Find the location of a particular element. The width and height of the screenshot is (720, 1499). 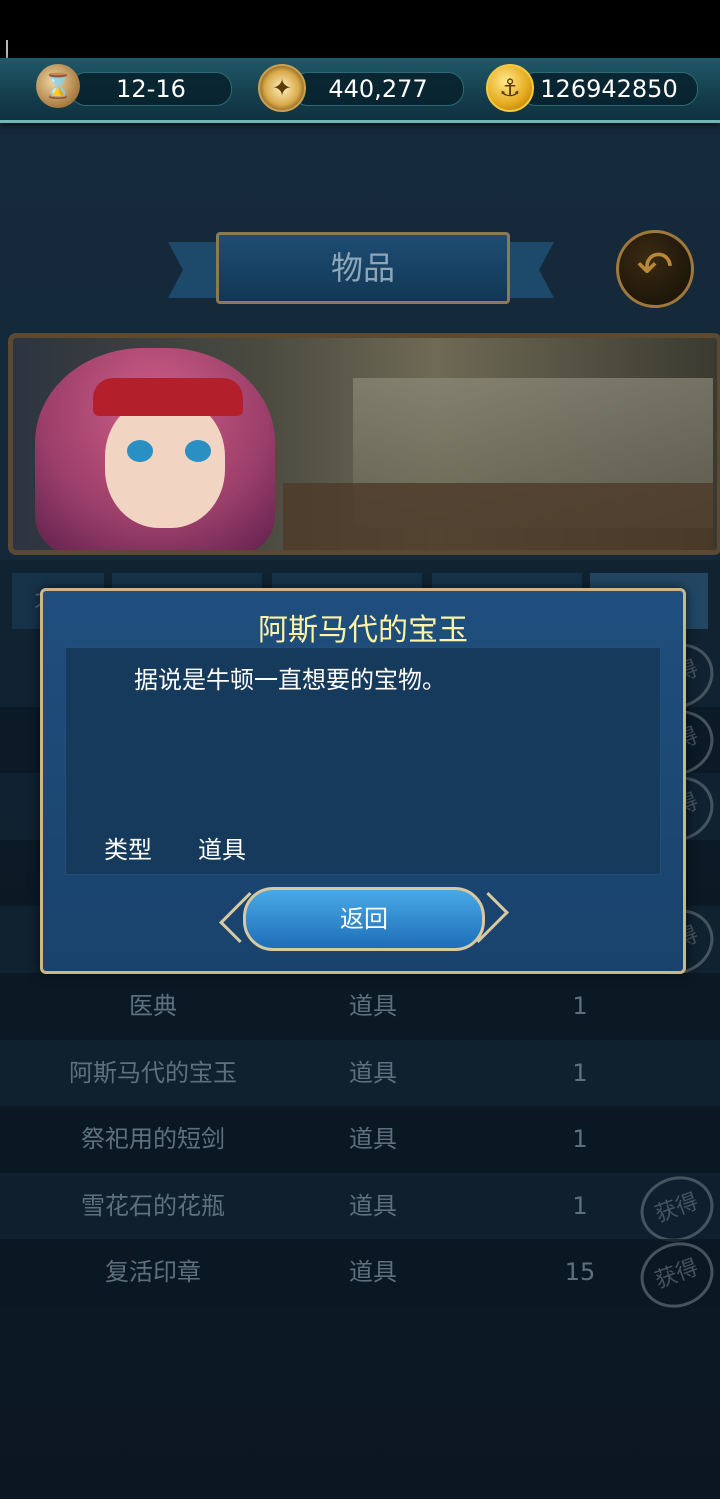

gold-value: 126942850 is located at coordinates (609, 89).